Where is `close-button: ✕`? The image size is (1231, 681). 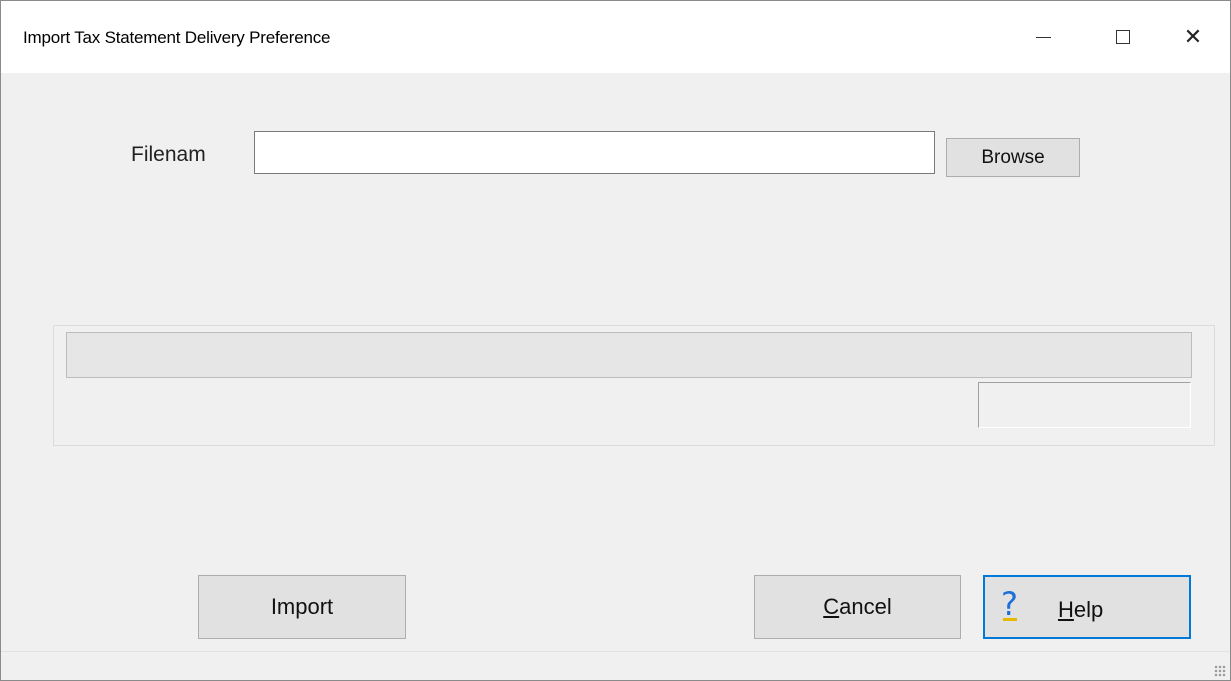 close-button: ✕ is located at coordinates (1193, 37).